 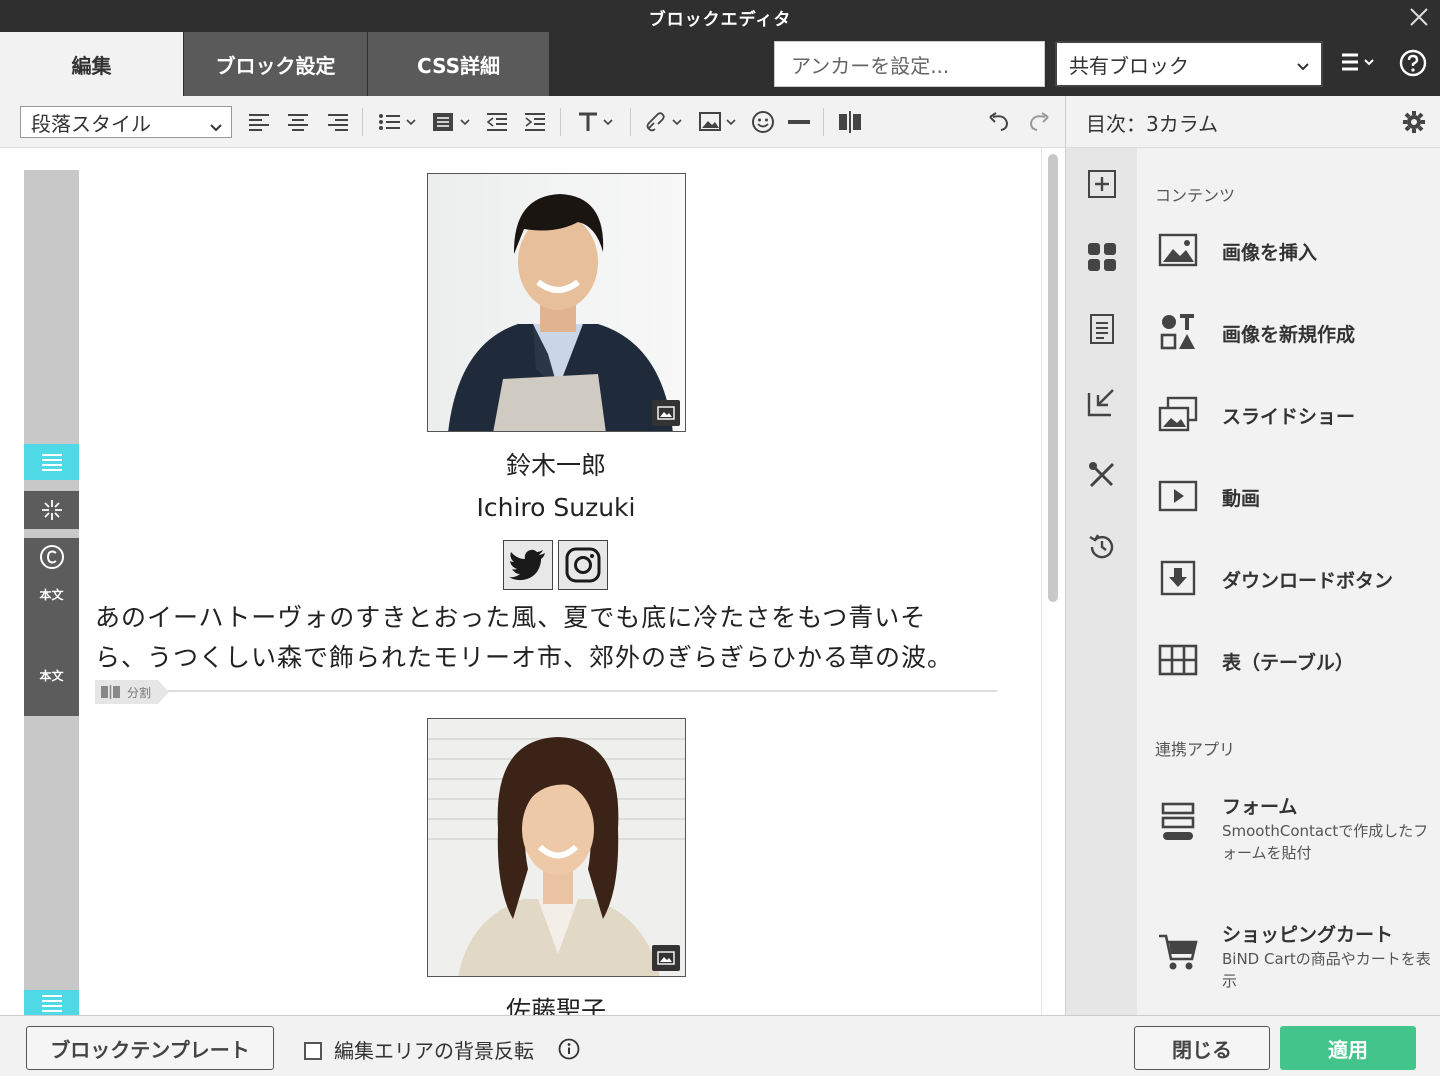 I want to click on woman-portrait-image, so click(x=556, y=847).